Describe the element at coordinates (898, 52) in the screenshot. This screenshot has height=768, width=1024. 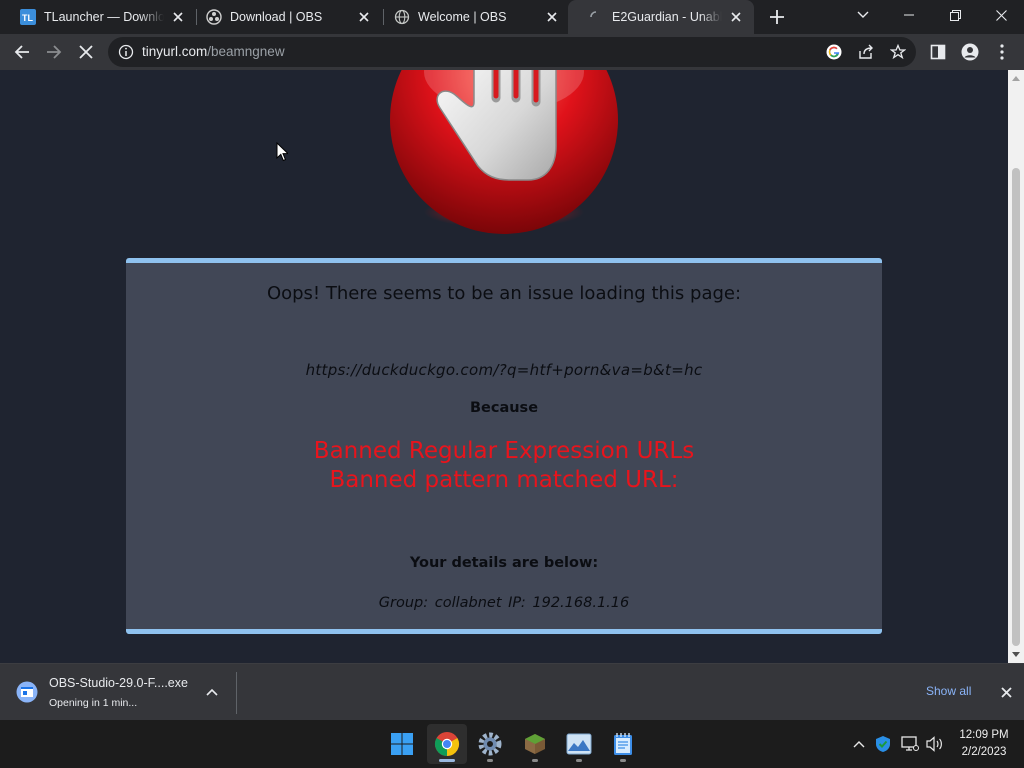
I see `star-icon` at that location.